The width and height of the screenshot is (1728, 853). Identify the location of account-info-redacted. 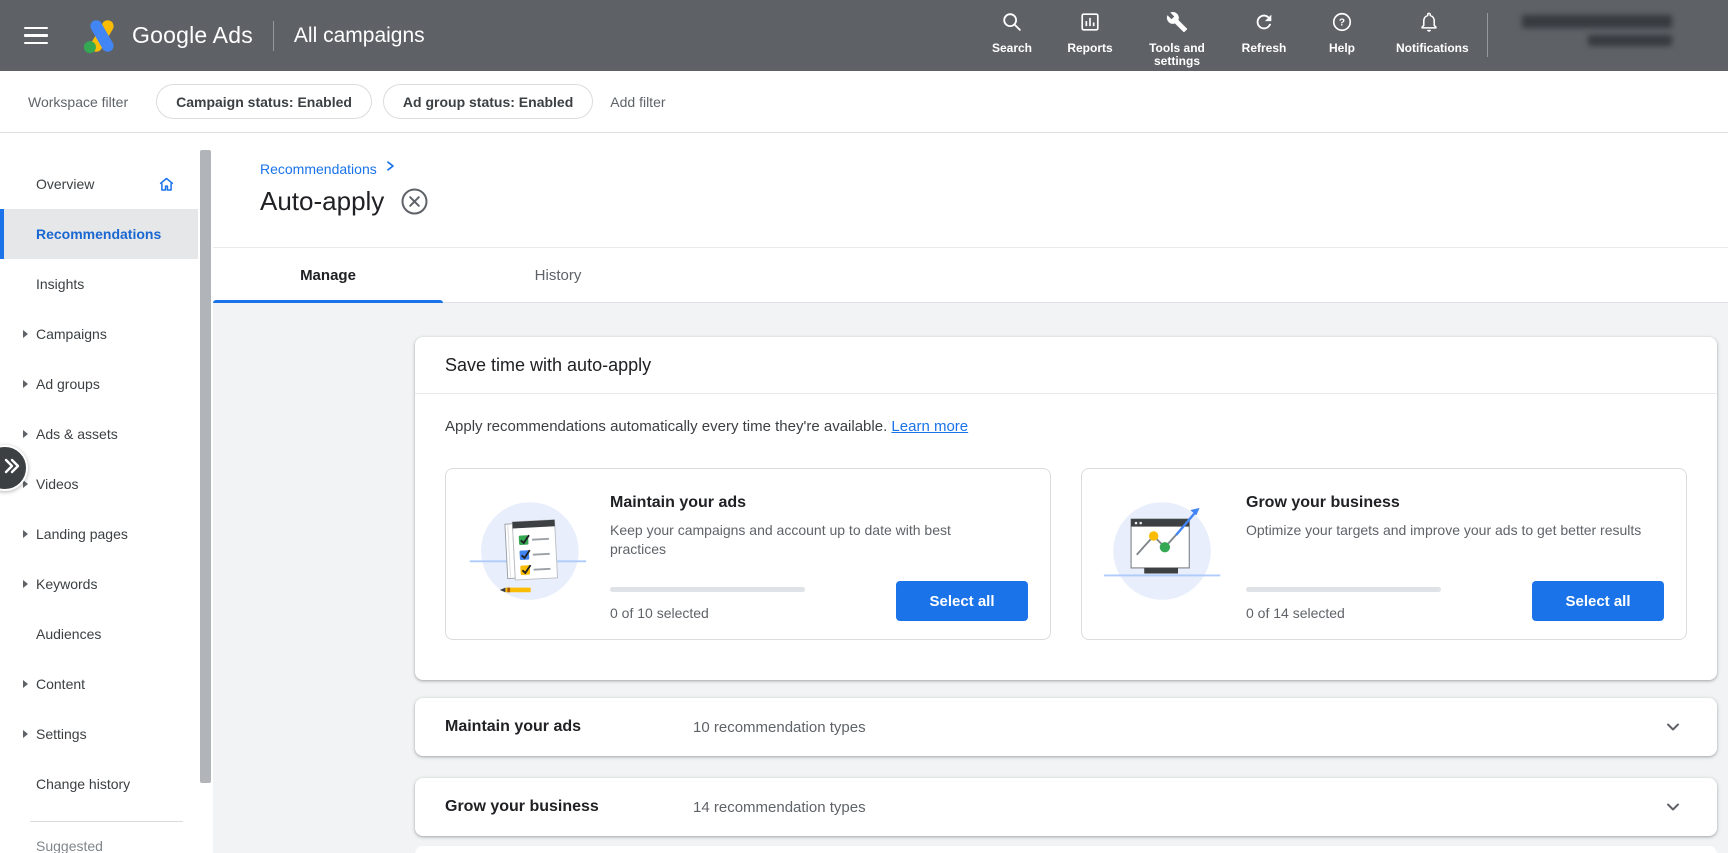
(1587, 30).